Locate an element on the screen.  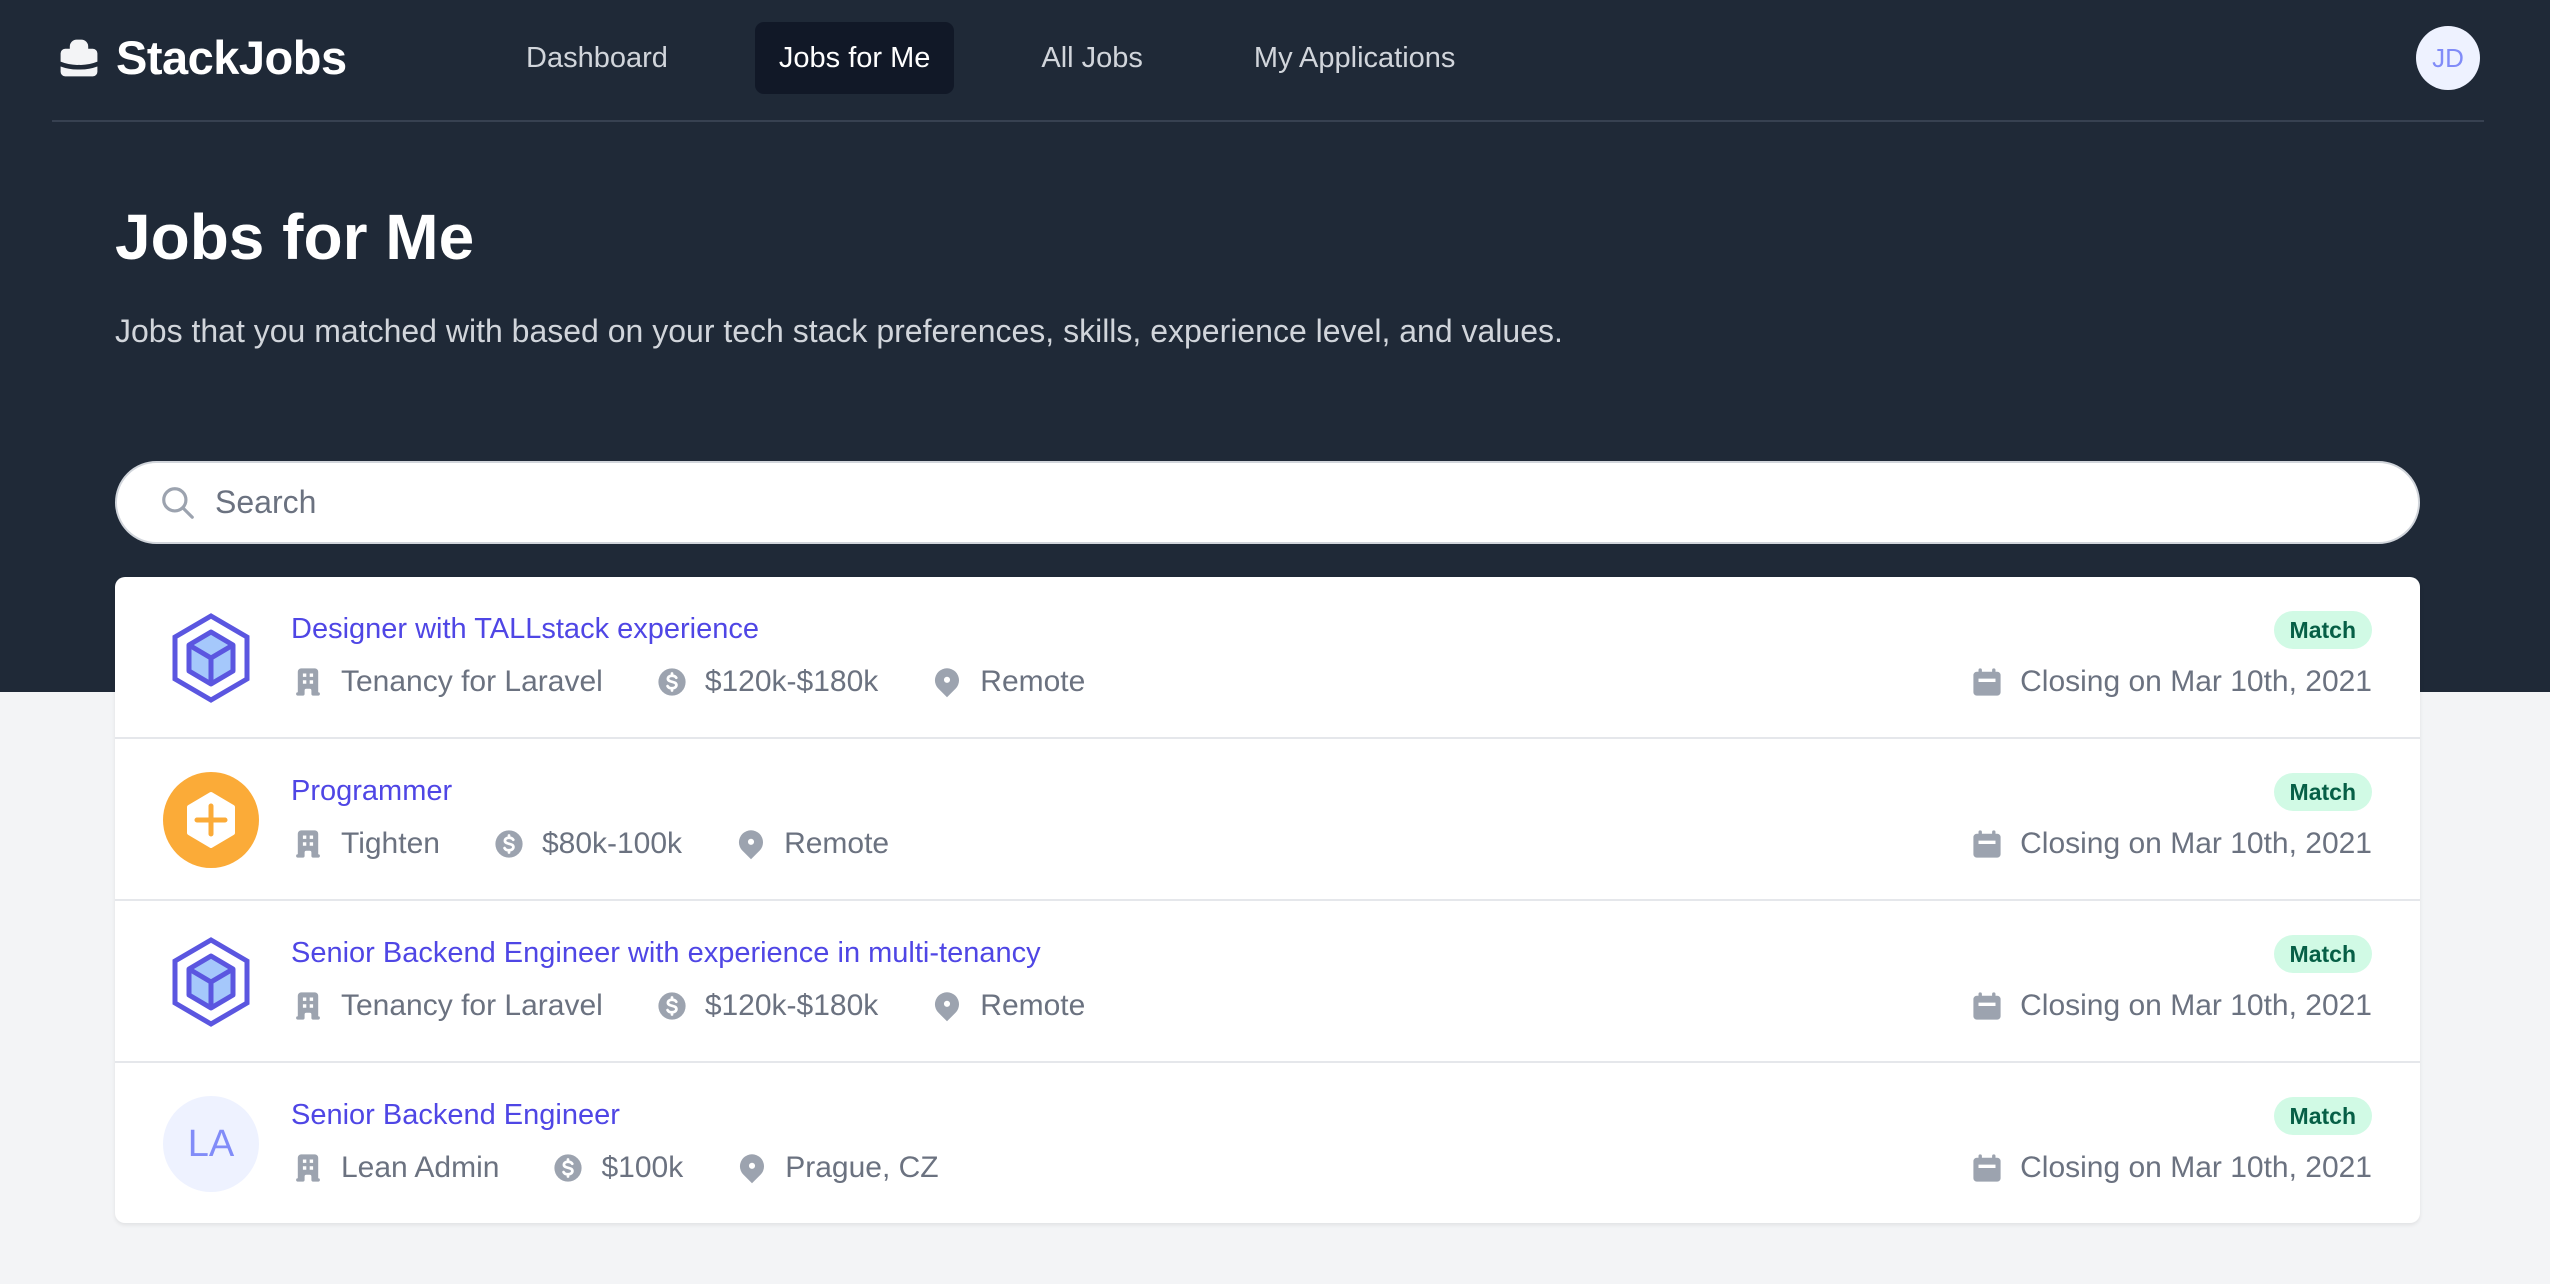
location: Prague, CZ is located at coordinates (837, 1168).